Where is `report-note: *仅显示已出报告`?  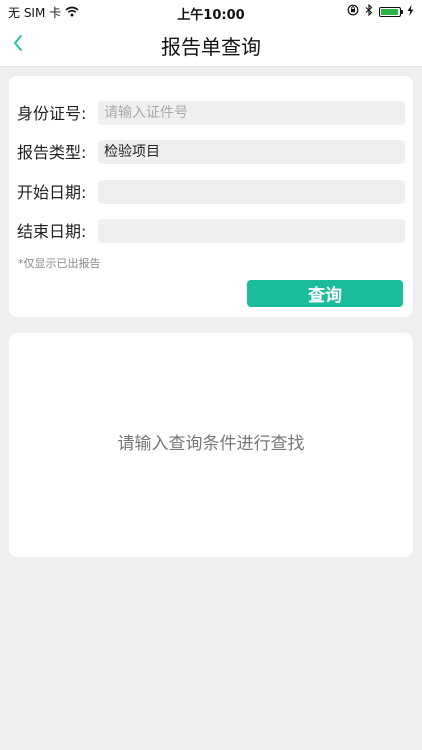
report-note: *仅显示已出报告 is located at coordinates (59, 263).